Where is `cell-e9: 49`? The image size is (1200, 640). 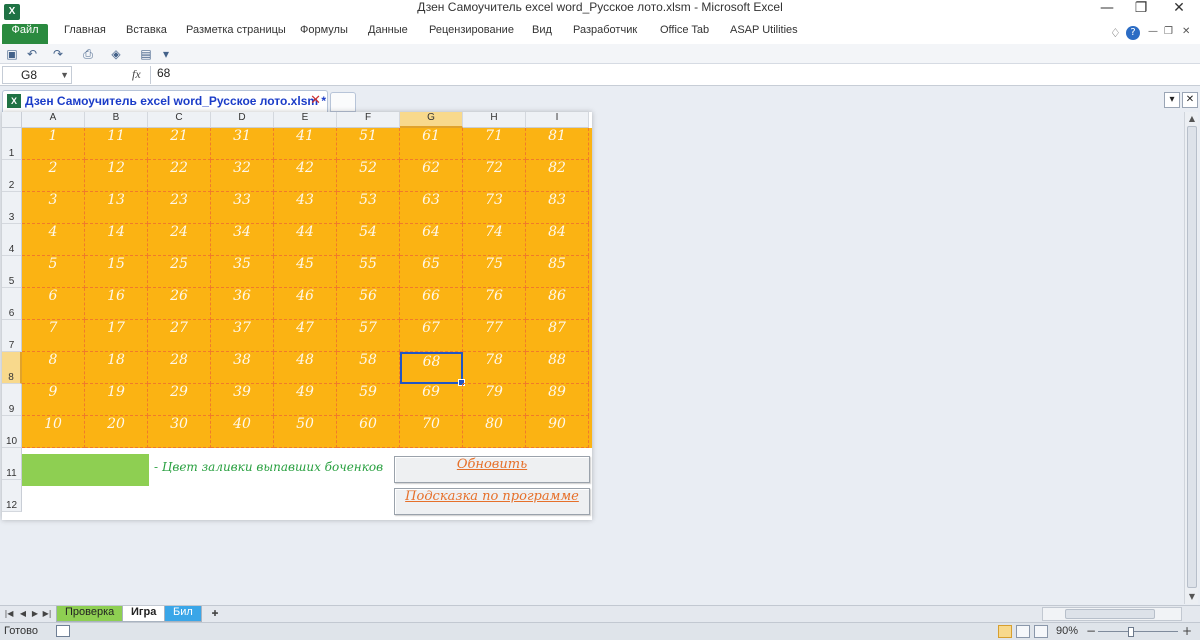
cell-e9: 49 is located at coordinates (305, 400).